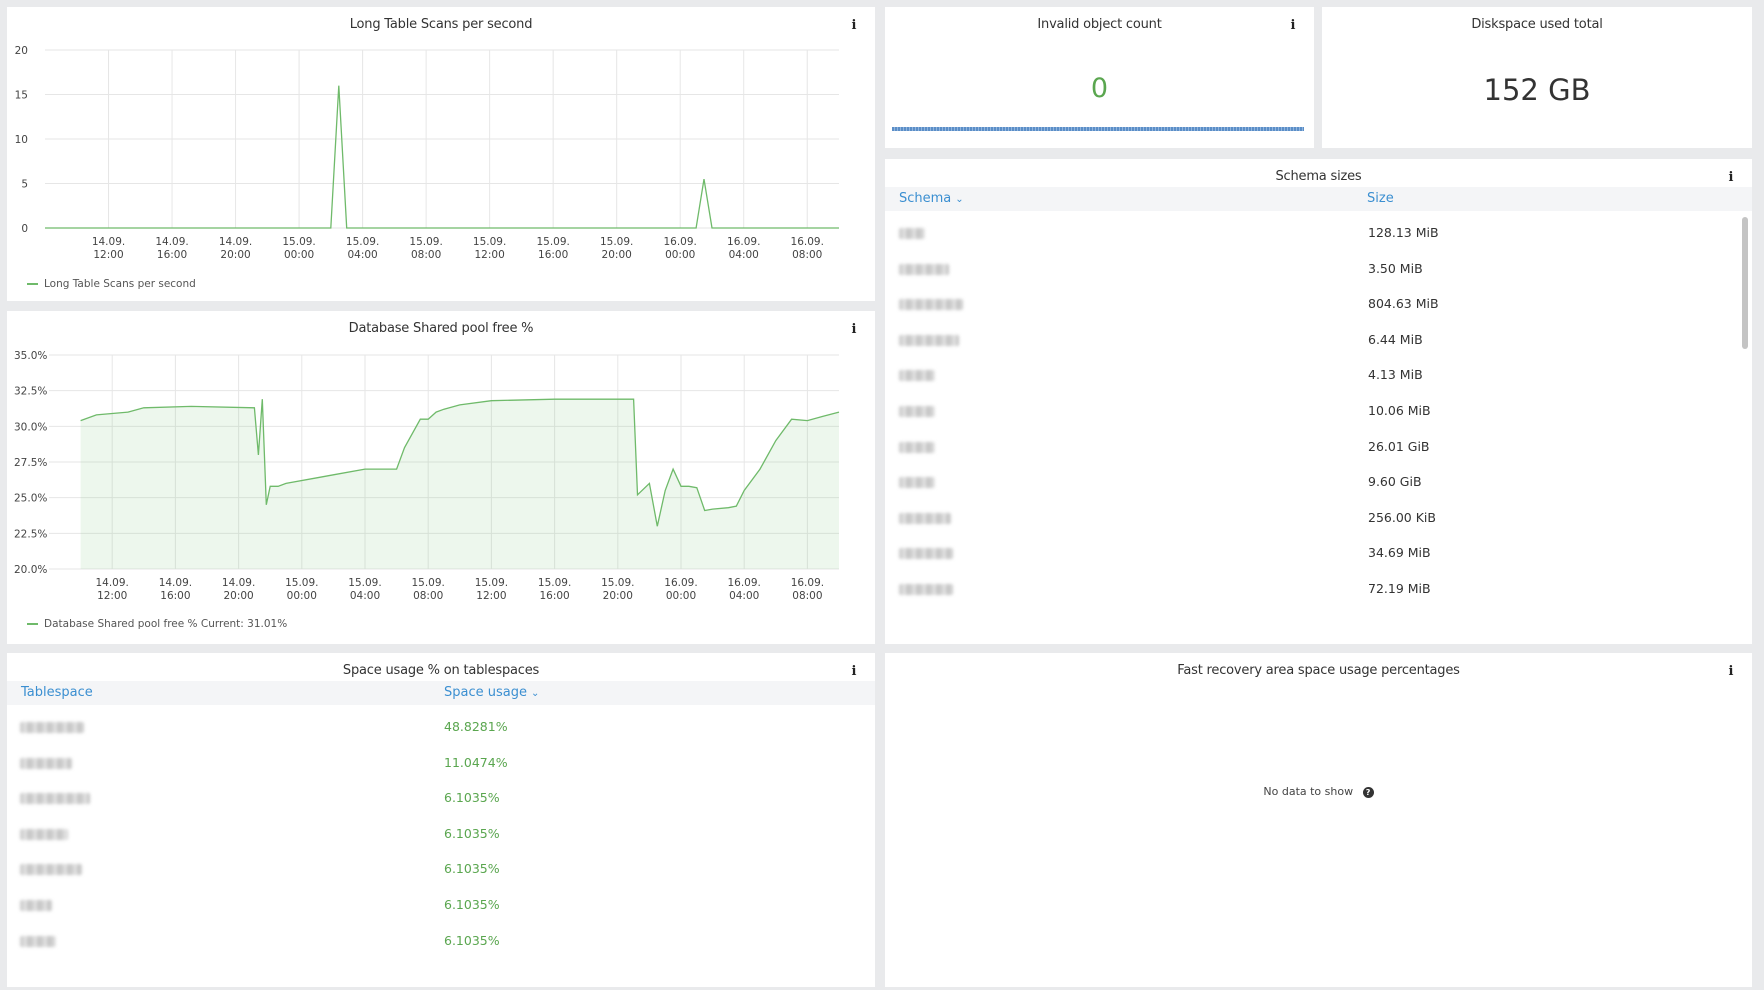 The height and width of the screenshot is (990, 1764). What do you see at coordinates (1395, 268) in the screenshot?
I see `schema-size-cell: 3.50 MiB` at bounding box center [1395, 268].